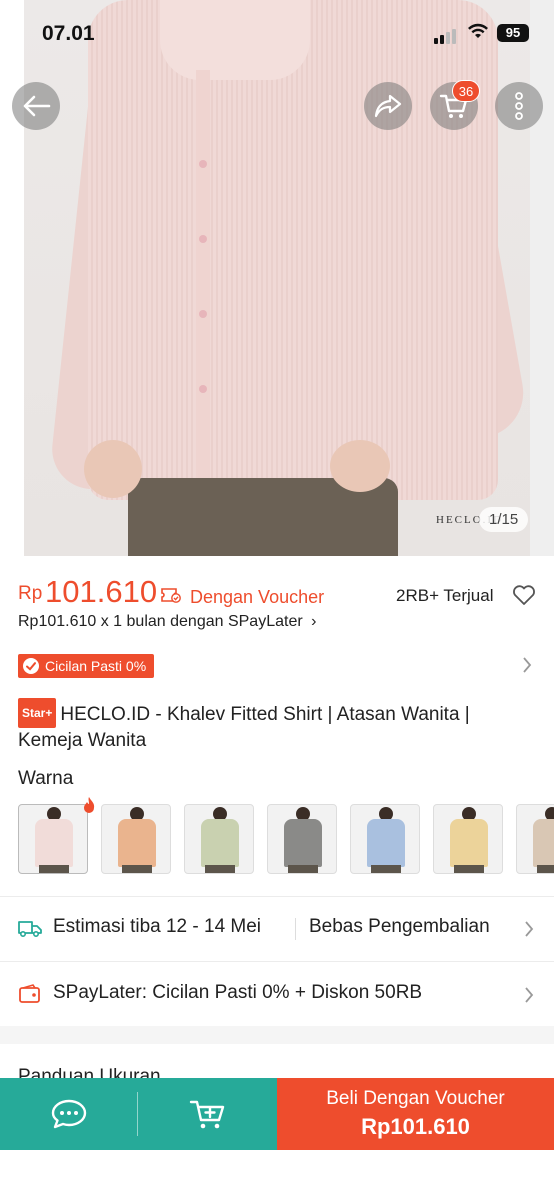  I want to click on truck-icon, so click(30, 929).